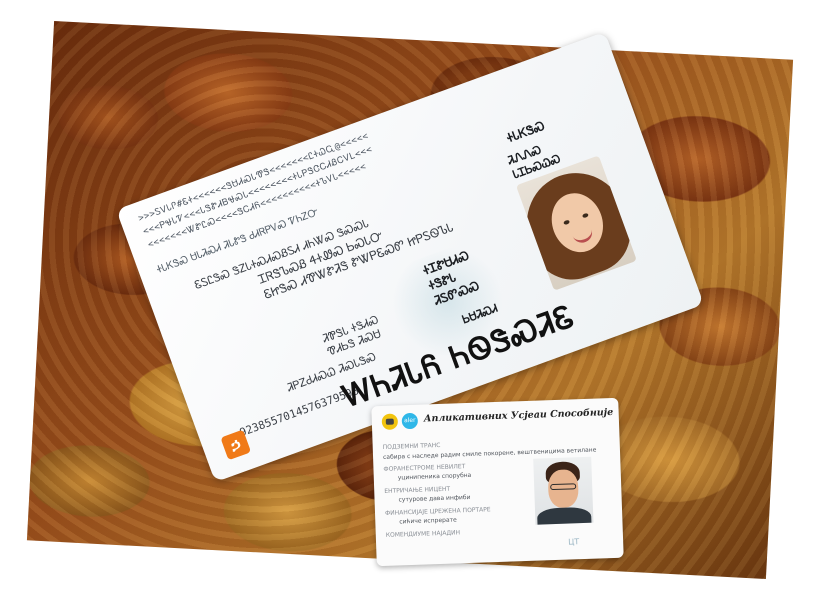 Image resolution: width=816 pixels, height=600 pixels. What do you see at coordinates (390, 421) in the screenshot?
I see `camera-logo-icon` at bounding box center [390, 421].